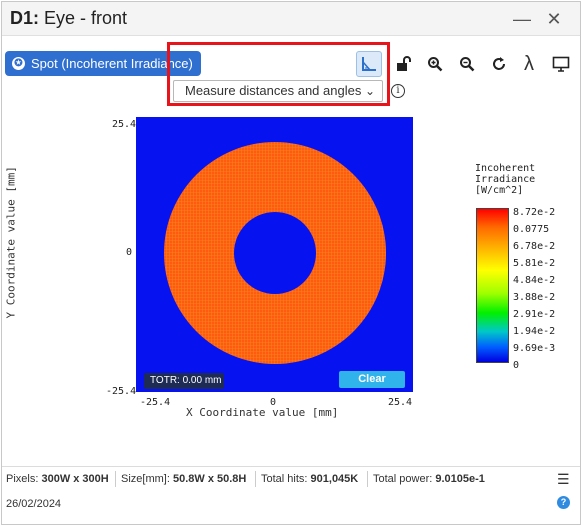  What do you see at coordinates (69, 18) in the screenshot?
I see `window-title: D1: Eye - front` at bounding box center [69, 18].